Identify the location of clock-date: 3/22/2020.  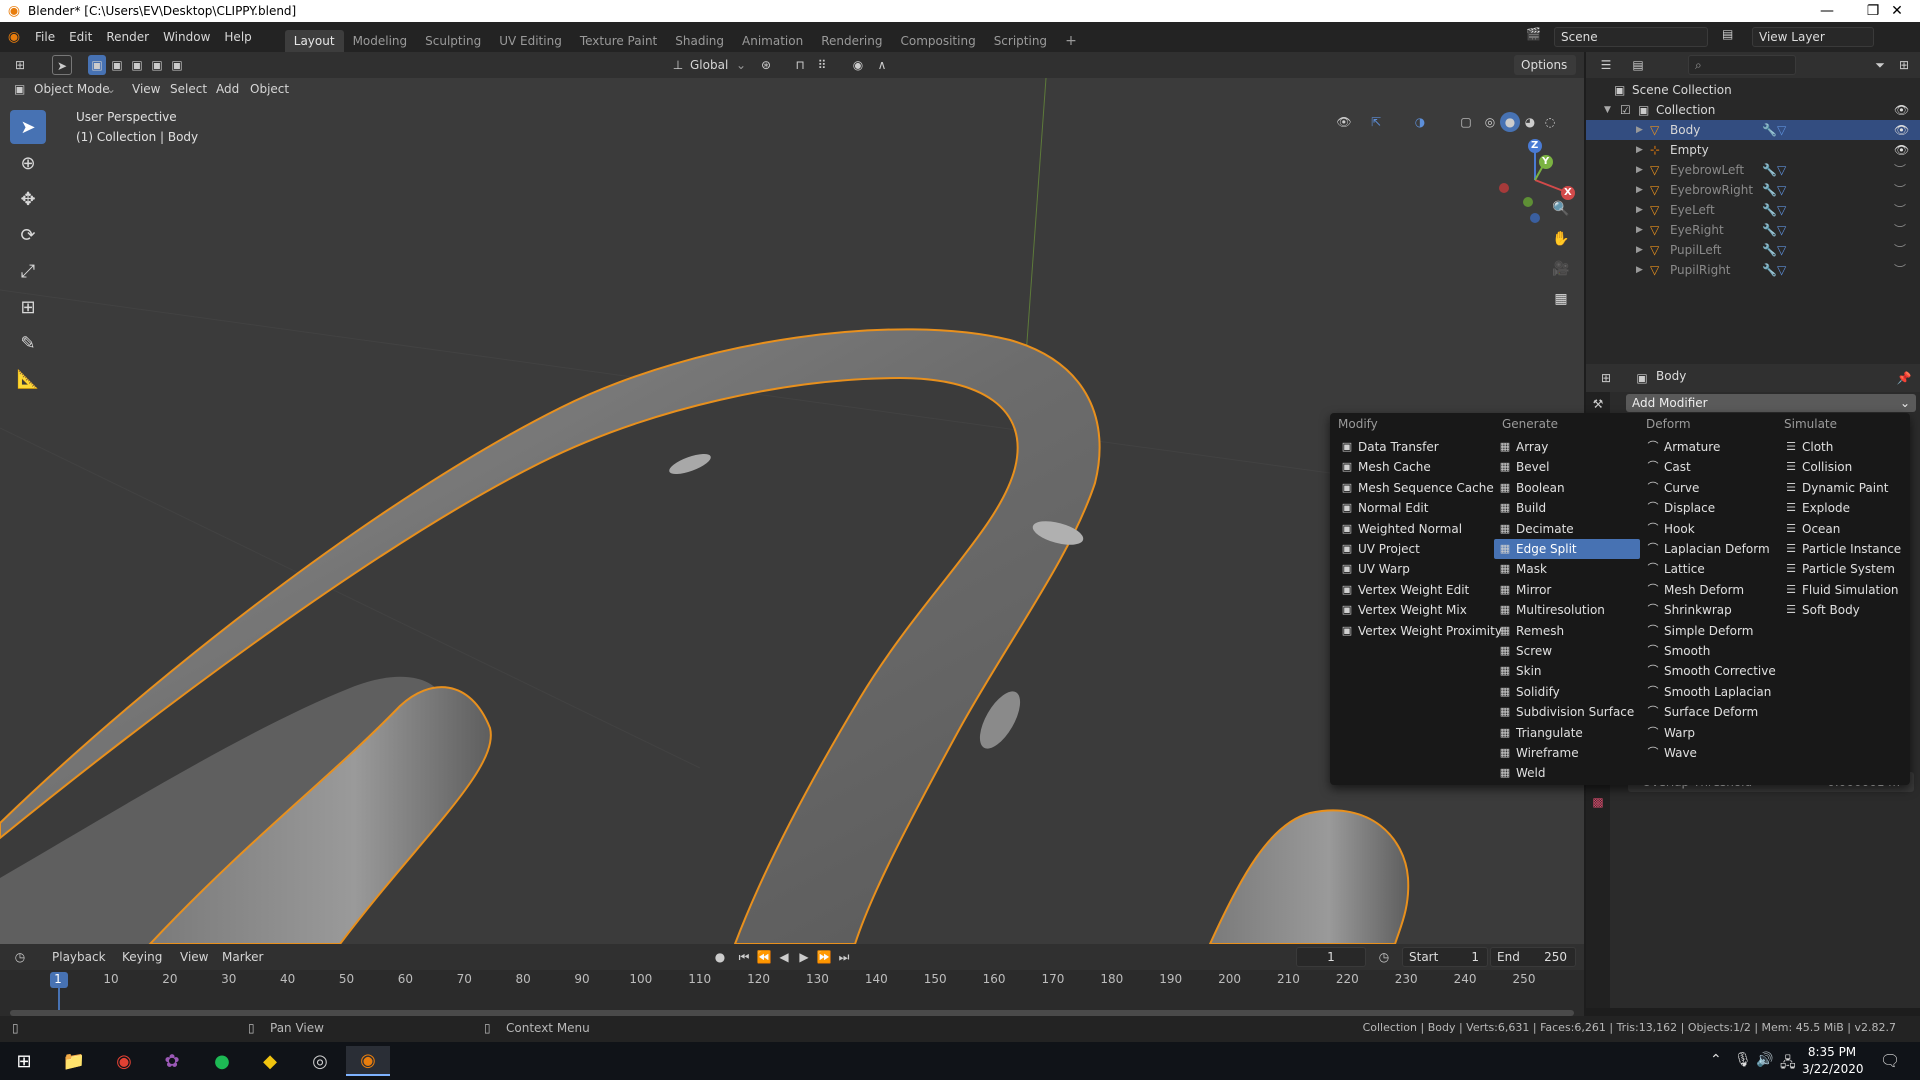
(1833, 1069).